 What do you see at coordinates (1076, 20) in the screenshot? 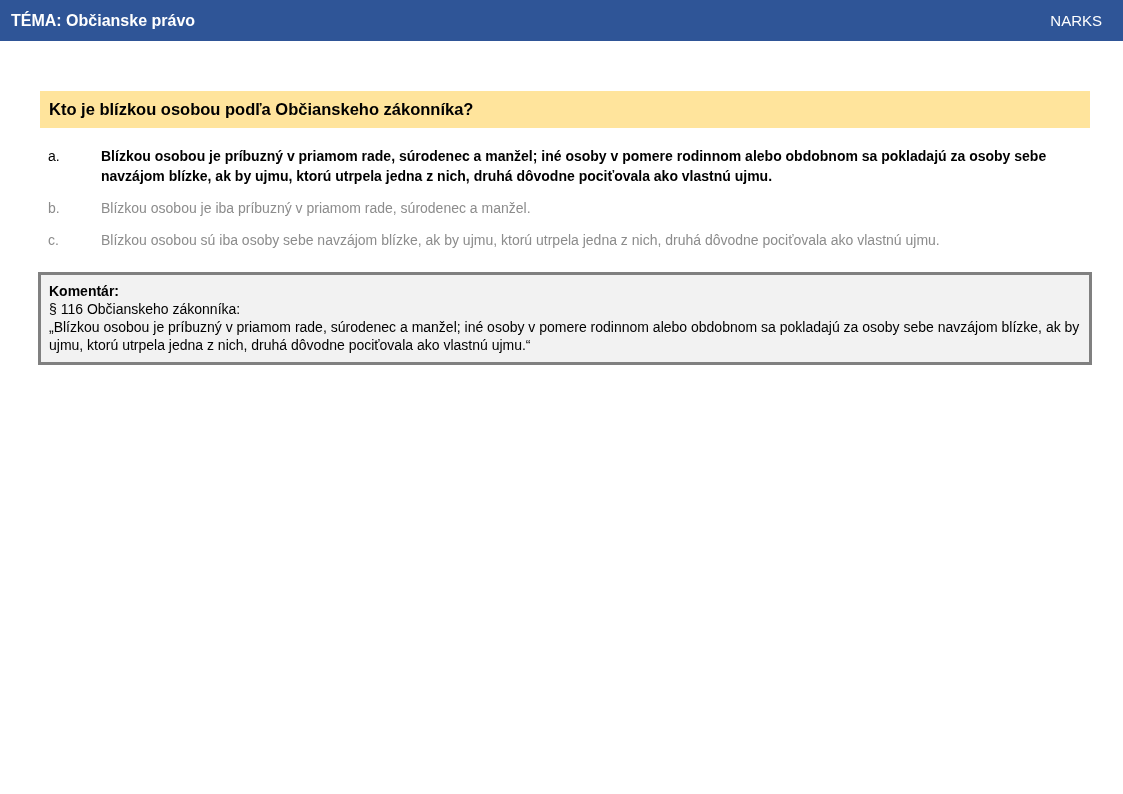
I see `brand-label: NARKS` at bounding box center [1076, 20].